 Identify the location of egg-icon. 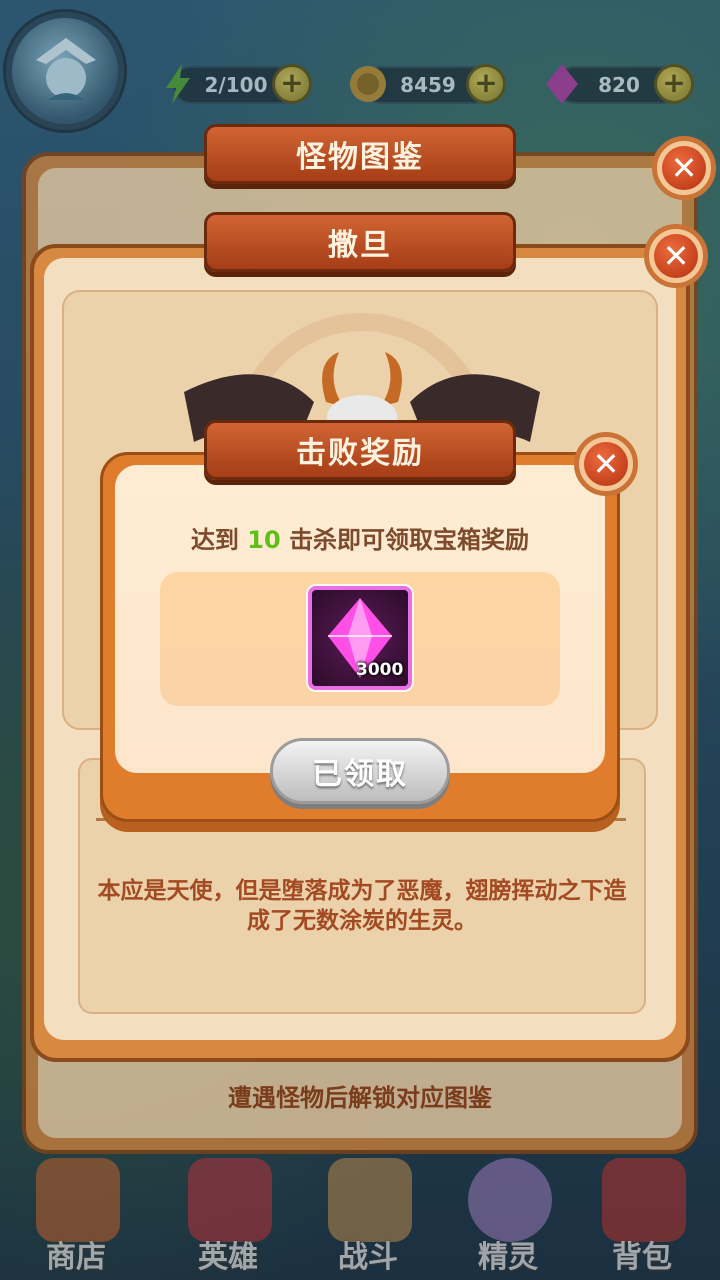
(510, 1200).